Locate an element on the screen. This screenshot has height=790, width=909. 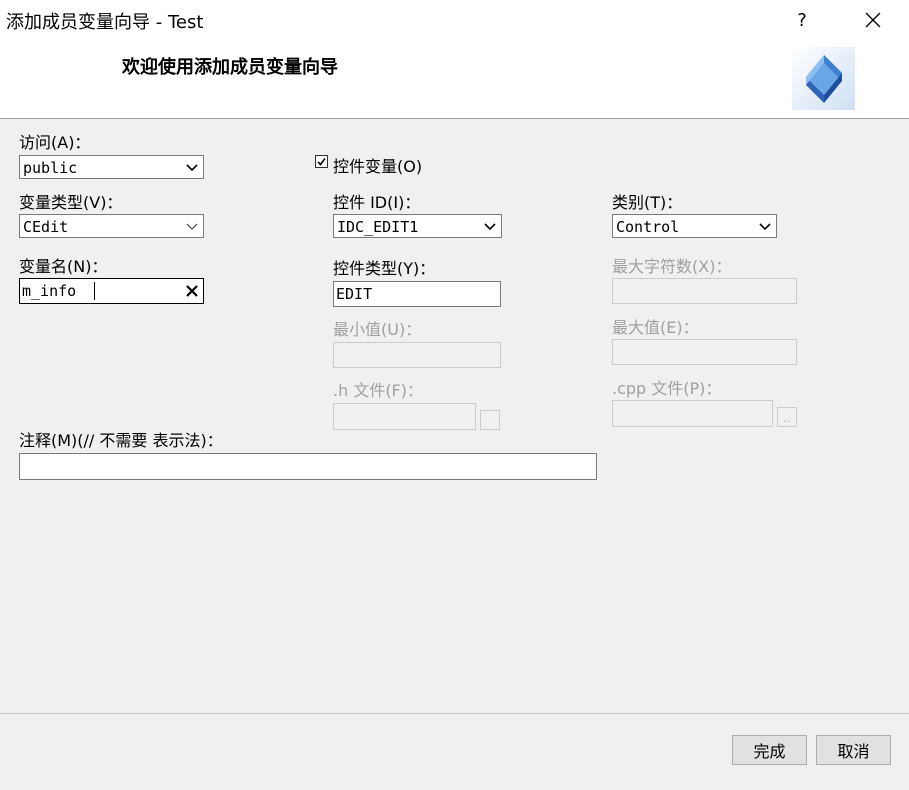
max-value-label: 最大值(E)： is located at coordinates (655, 327).